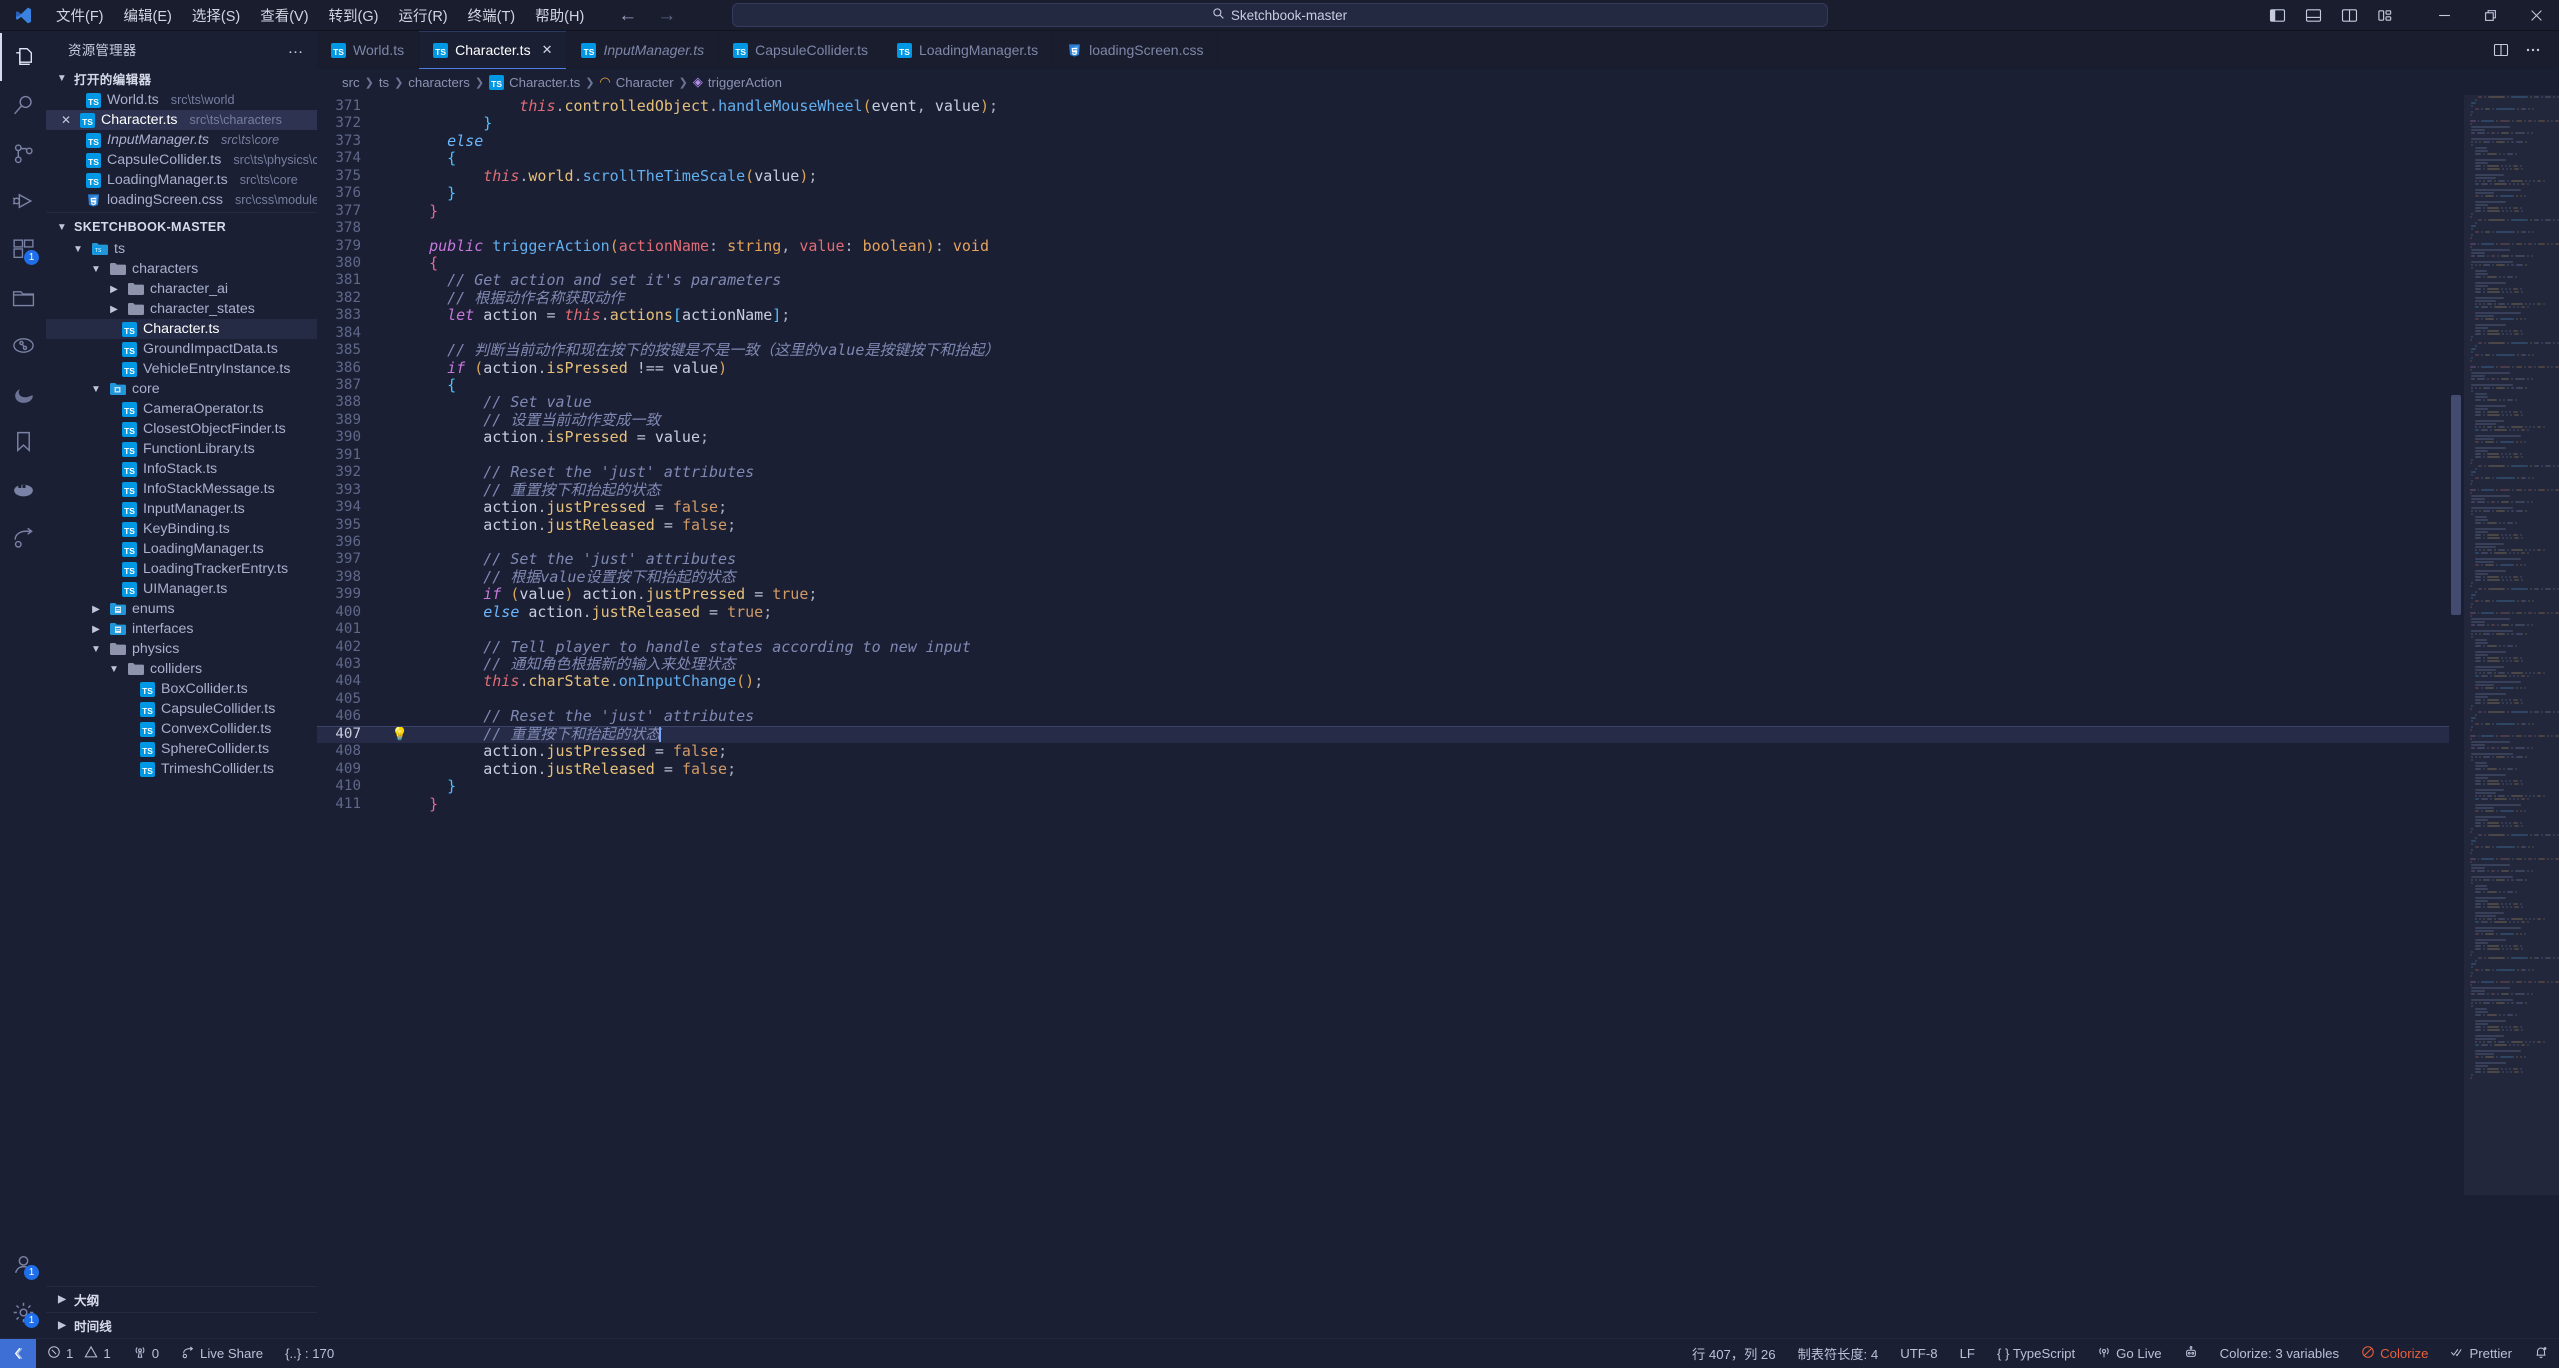 This screenshot has width=2559, height=1368. I want to click on activity-run-and-debug, so click(23, 201).